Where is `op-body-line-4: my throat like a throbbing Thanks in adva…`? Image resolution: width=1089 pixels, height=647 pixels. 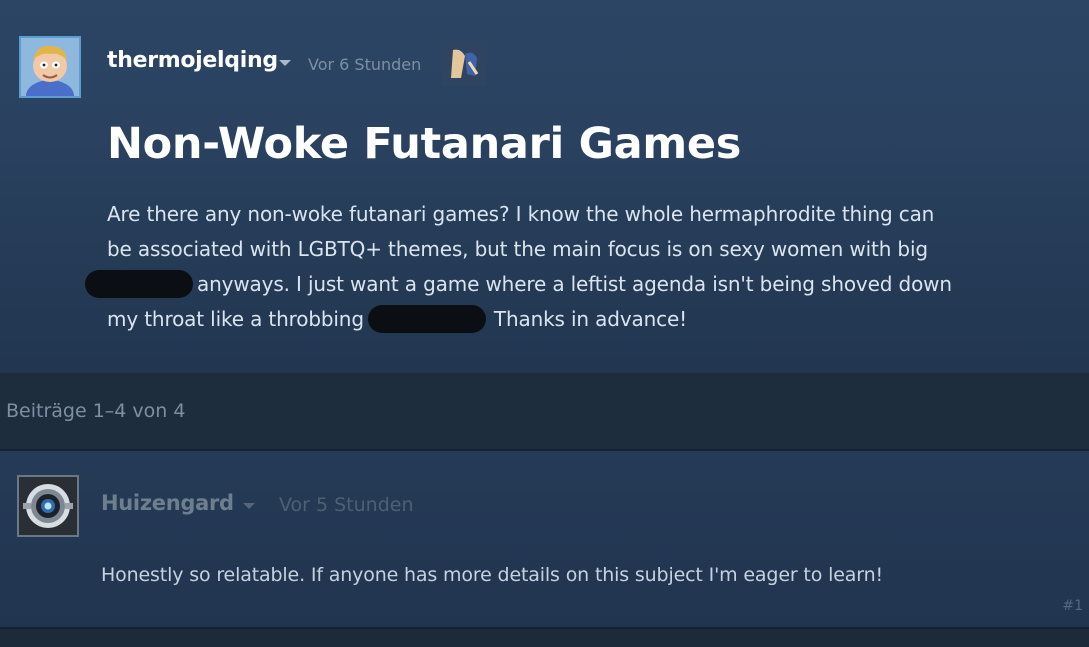 op-body-line-4: my throat like a throbbing Thanks in adva… is located at coordinates (592, 319).